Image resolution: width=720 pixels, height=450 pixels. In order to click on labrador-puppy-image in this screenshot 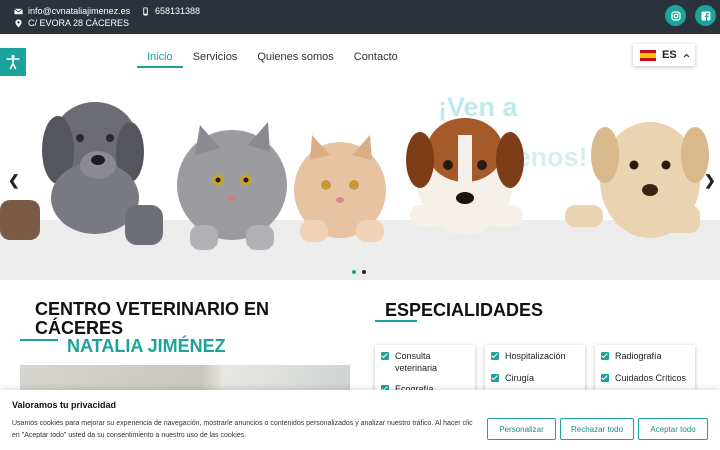, I will do `click(637, 180)`.